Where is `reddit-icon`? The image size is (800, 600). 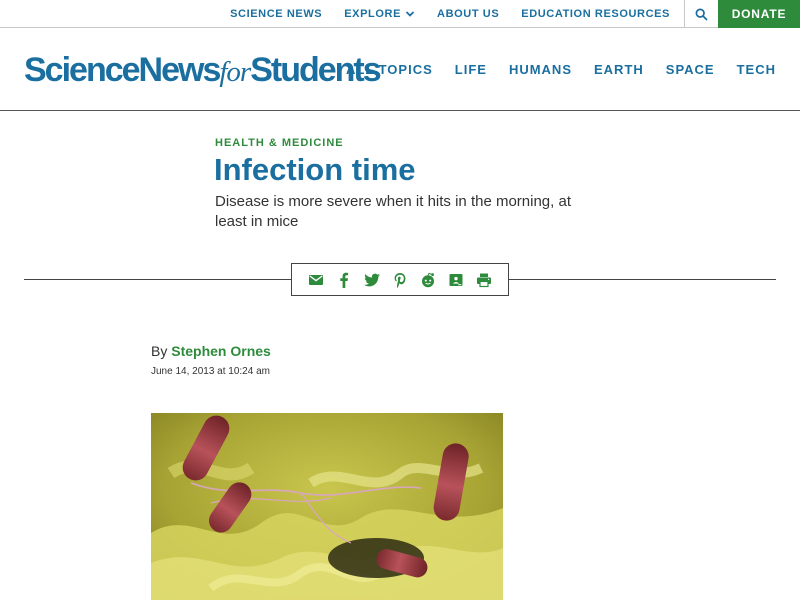 reddit-icon is located at coordinates (428, 279).